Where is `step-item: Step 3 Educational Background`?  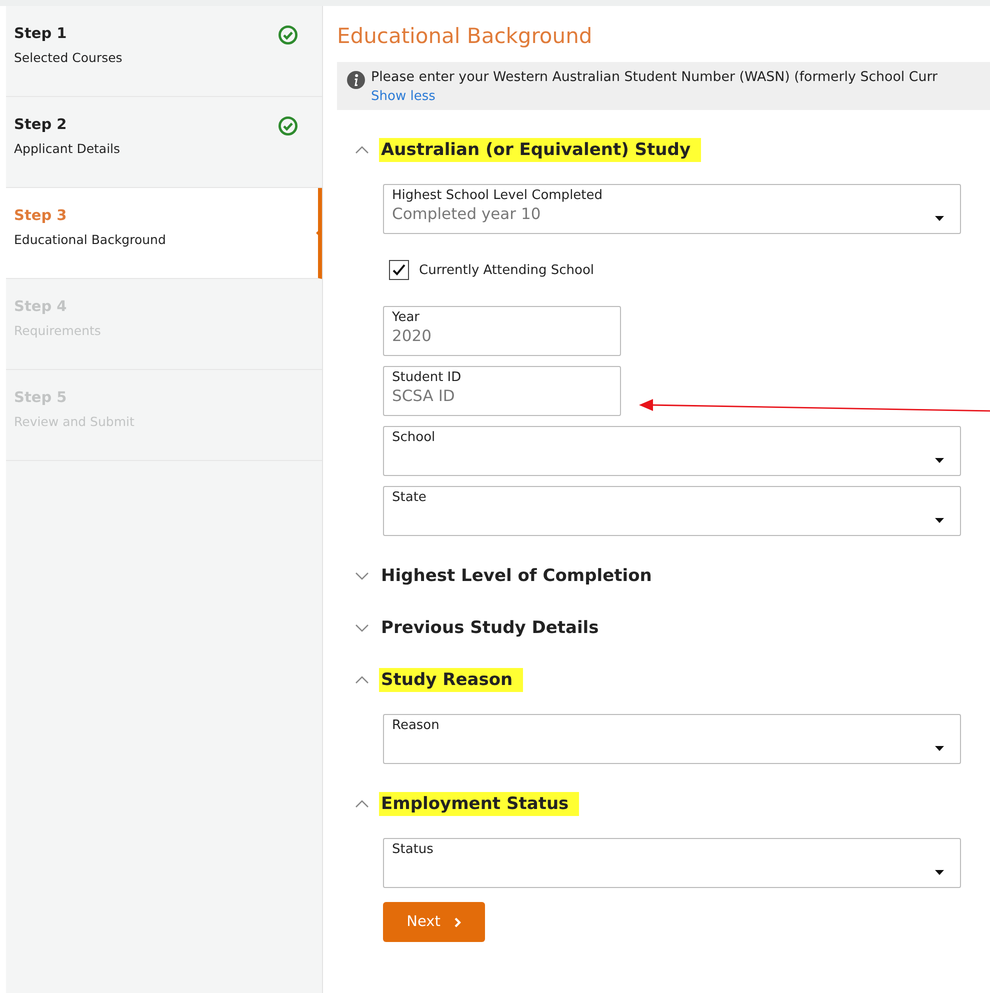
step-item: Step 3 Educational Background is located at coordinates (164, 233).